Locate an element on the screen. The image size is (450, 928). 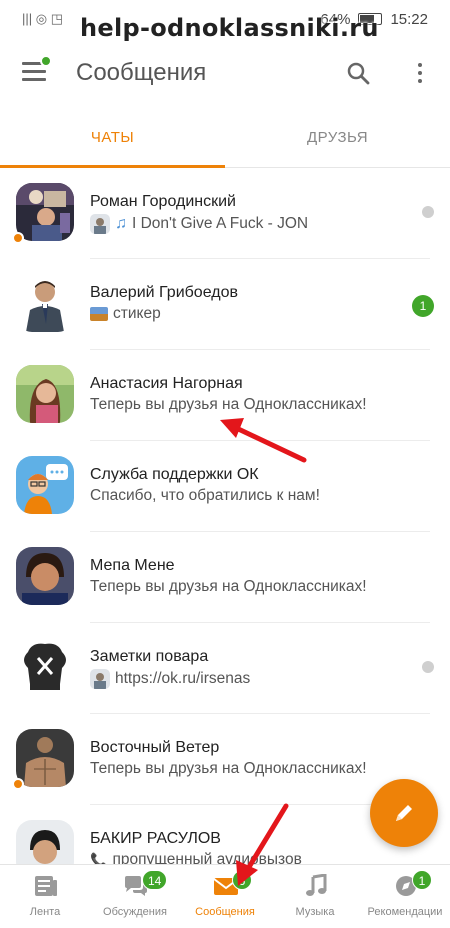
nav-label: Сообщения is located at coordinates (225, 912).